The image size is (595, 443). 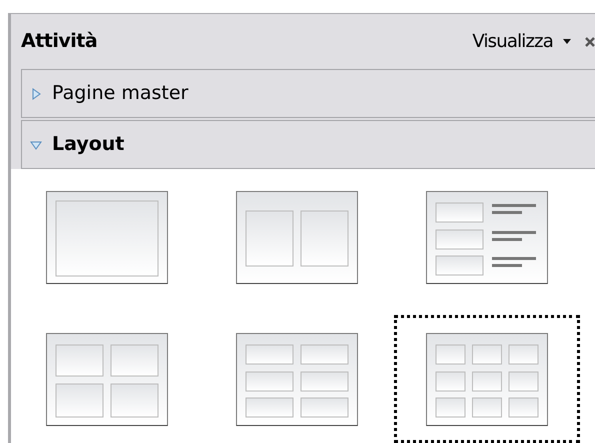 What do you see at coordinates (59, 41) in the screenshot?
I see `panel-title: Attività` at bounding box center [59, 41].